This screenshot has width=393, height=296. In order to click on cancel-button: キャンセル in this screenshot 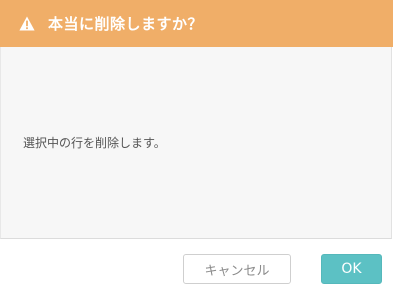, I will do `click(237, 269)`.